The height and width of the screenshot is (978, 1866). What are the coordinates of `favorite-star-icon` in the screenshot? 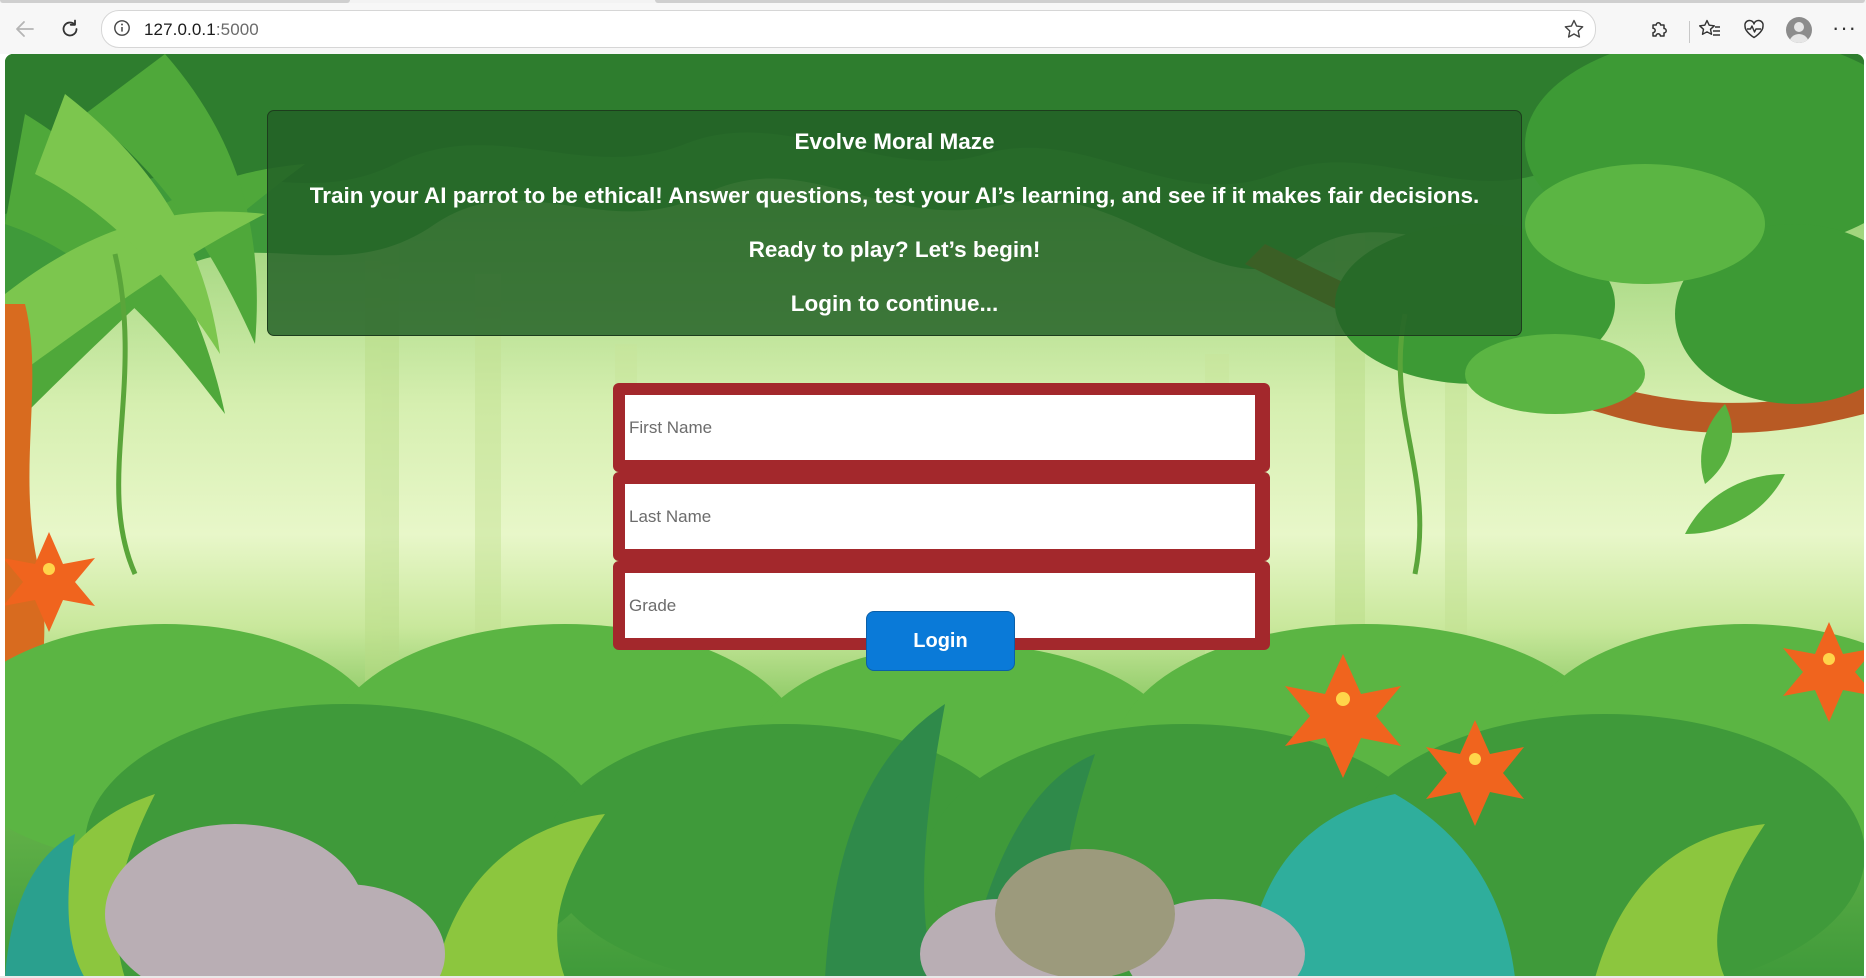 It's located at (1574, 29).